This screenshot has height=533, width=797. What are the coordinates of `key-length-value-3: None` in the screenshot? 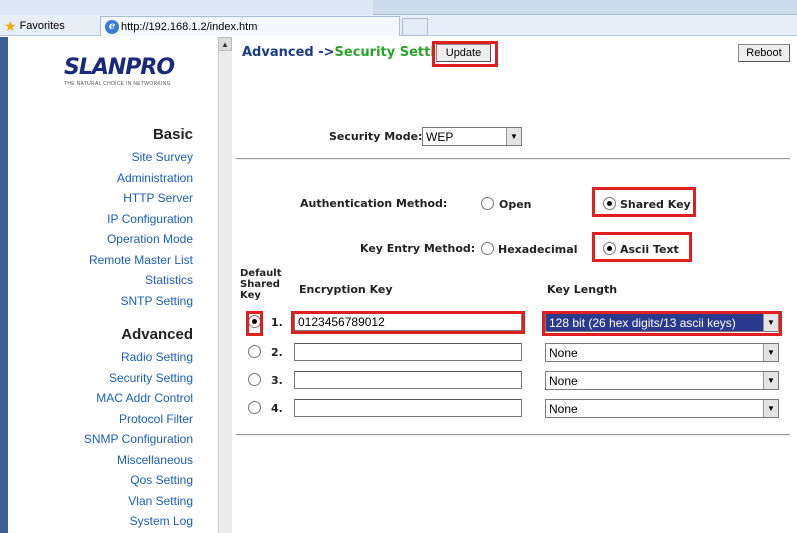 It's located at (563, 380).